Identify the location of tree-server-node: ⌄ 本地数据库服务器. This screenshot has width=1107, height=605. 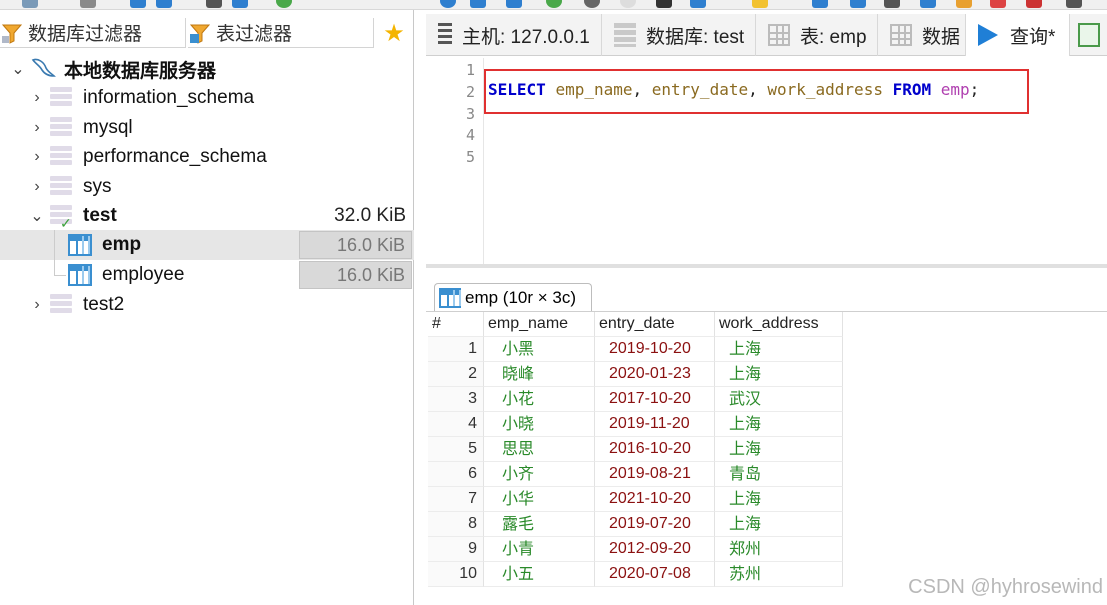
(207, 69).